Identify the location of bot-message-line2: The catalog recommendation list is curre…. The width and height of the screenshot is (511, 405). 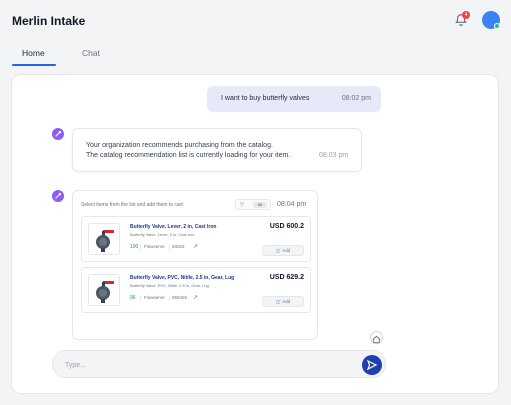
(188, 155).